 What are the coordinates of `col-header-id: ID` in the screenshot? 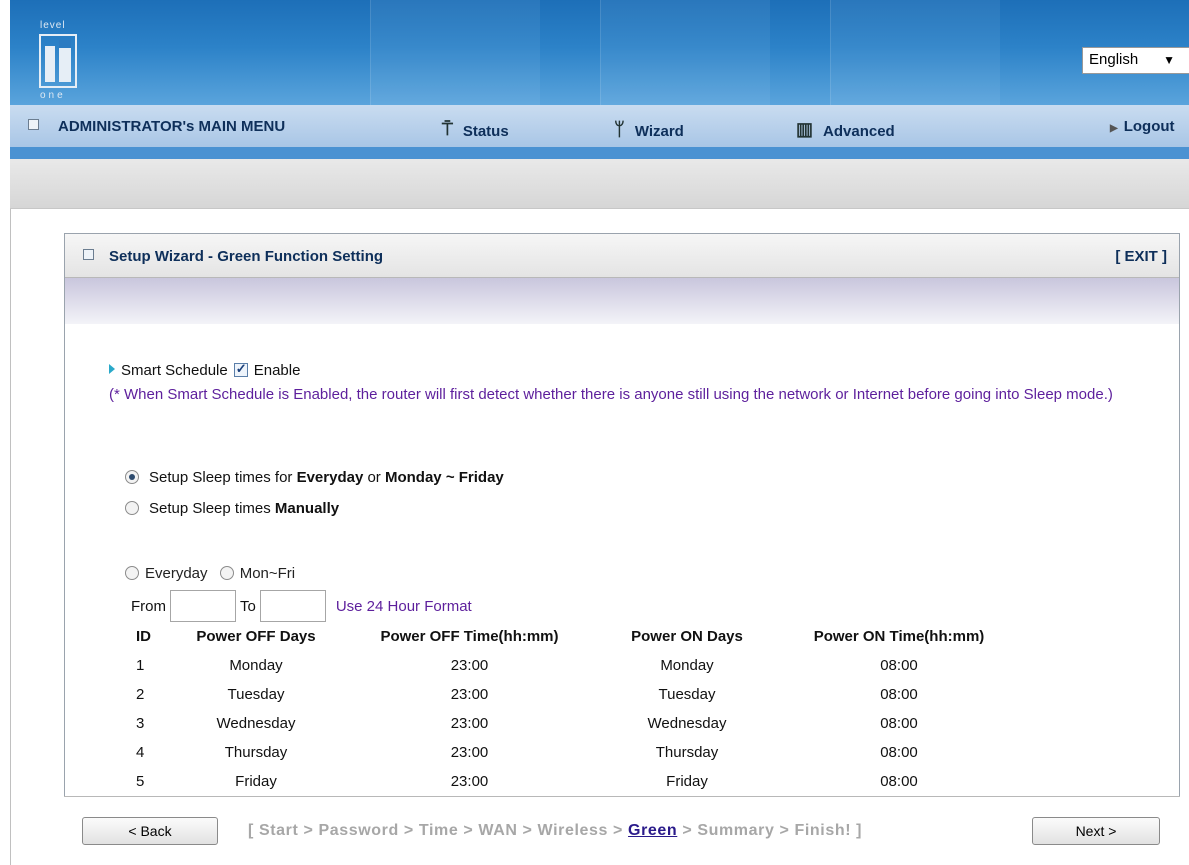 It's located at (143, 636).